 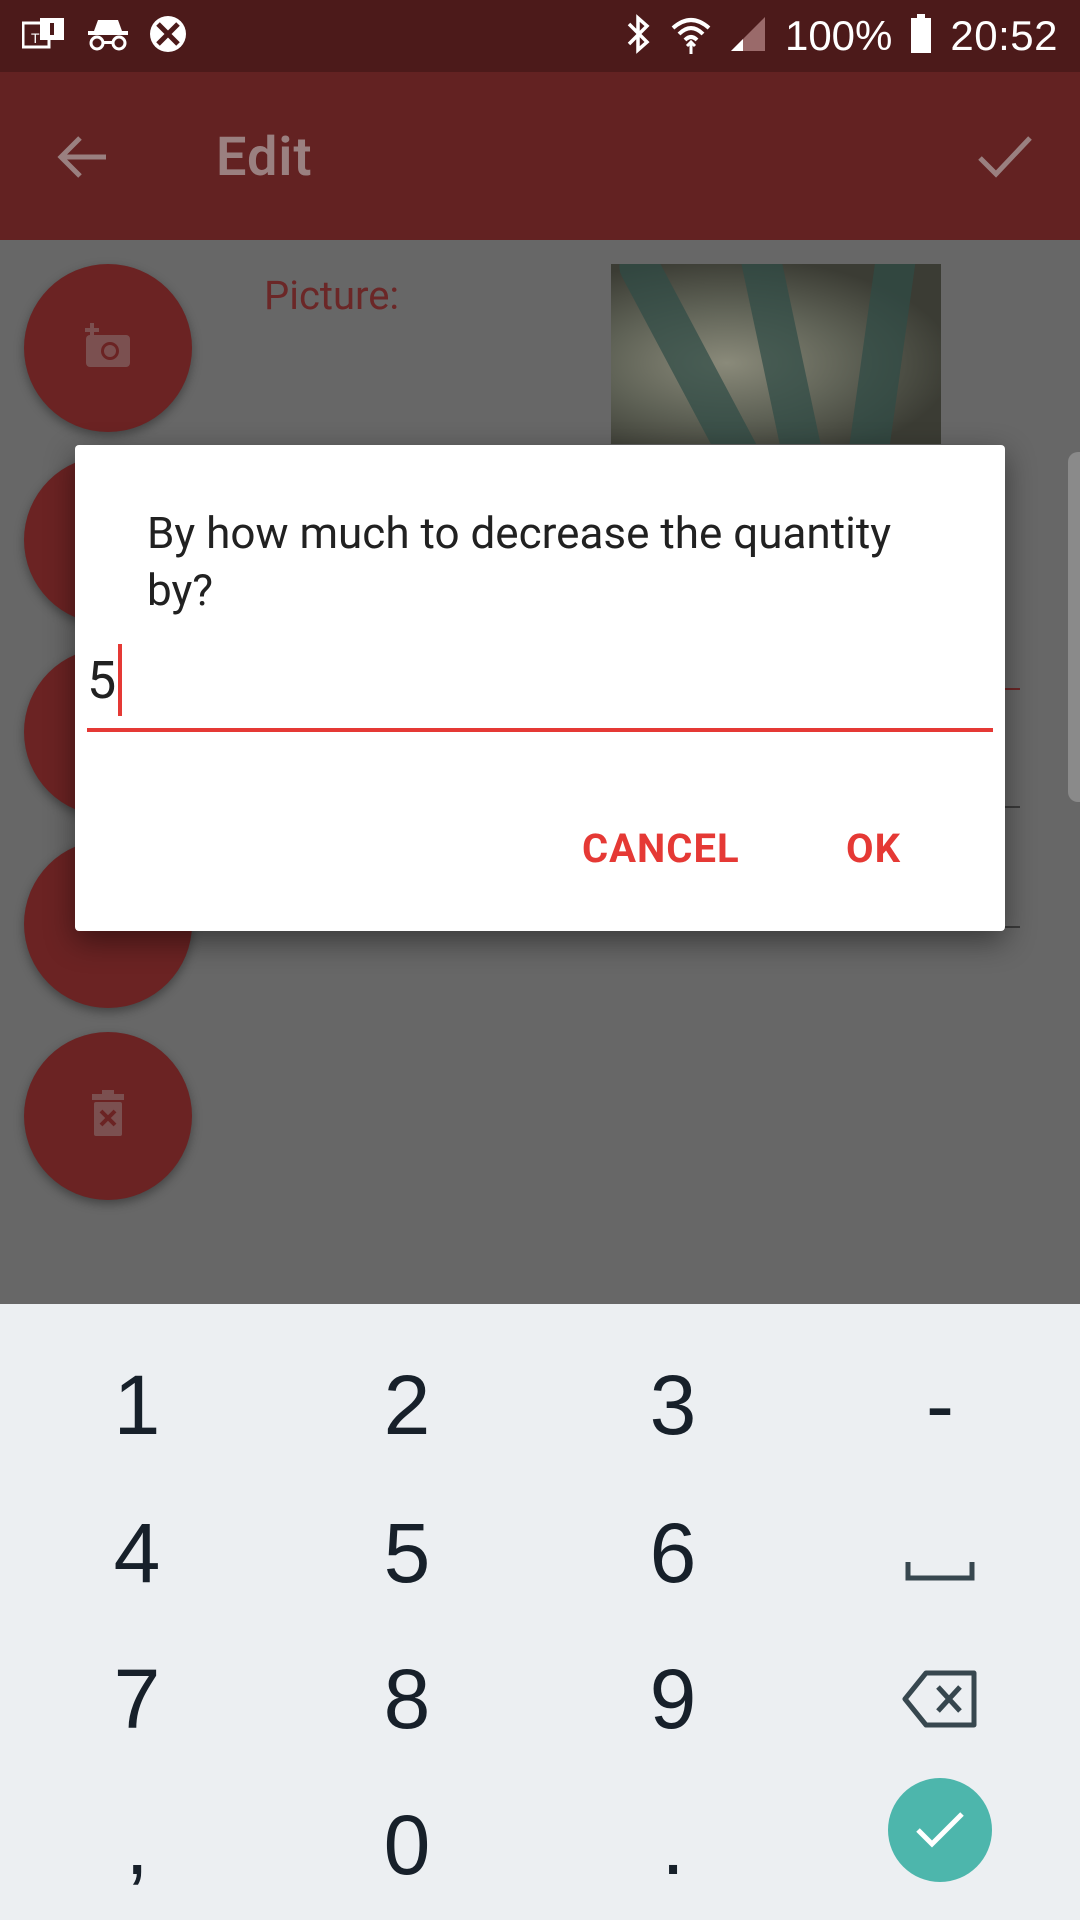 I want to click on app-bar: Edit, so click(x=540, y=156).